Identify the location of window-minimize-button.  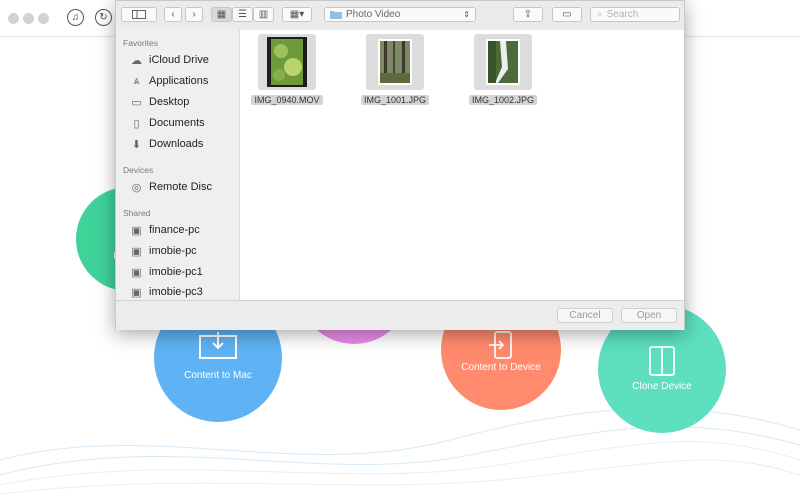
(28, 18).